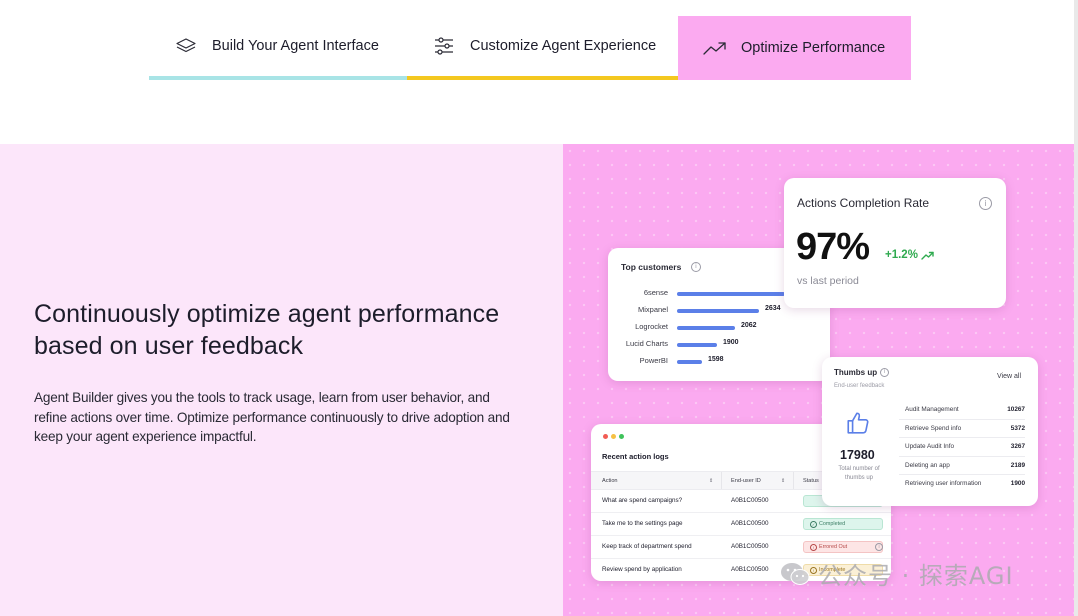 The image size is (1078, 616). I want to click on customer-value: 2062, so click(749, 325).